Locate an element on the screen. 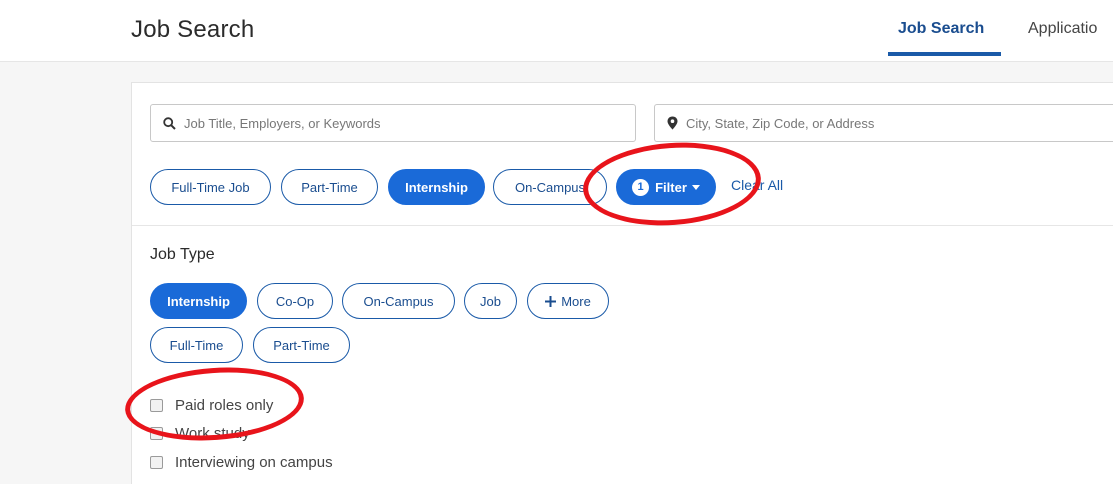  paid-roles-only-checkbox is located at coordinates (156, 405).